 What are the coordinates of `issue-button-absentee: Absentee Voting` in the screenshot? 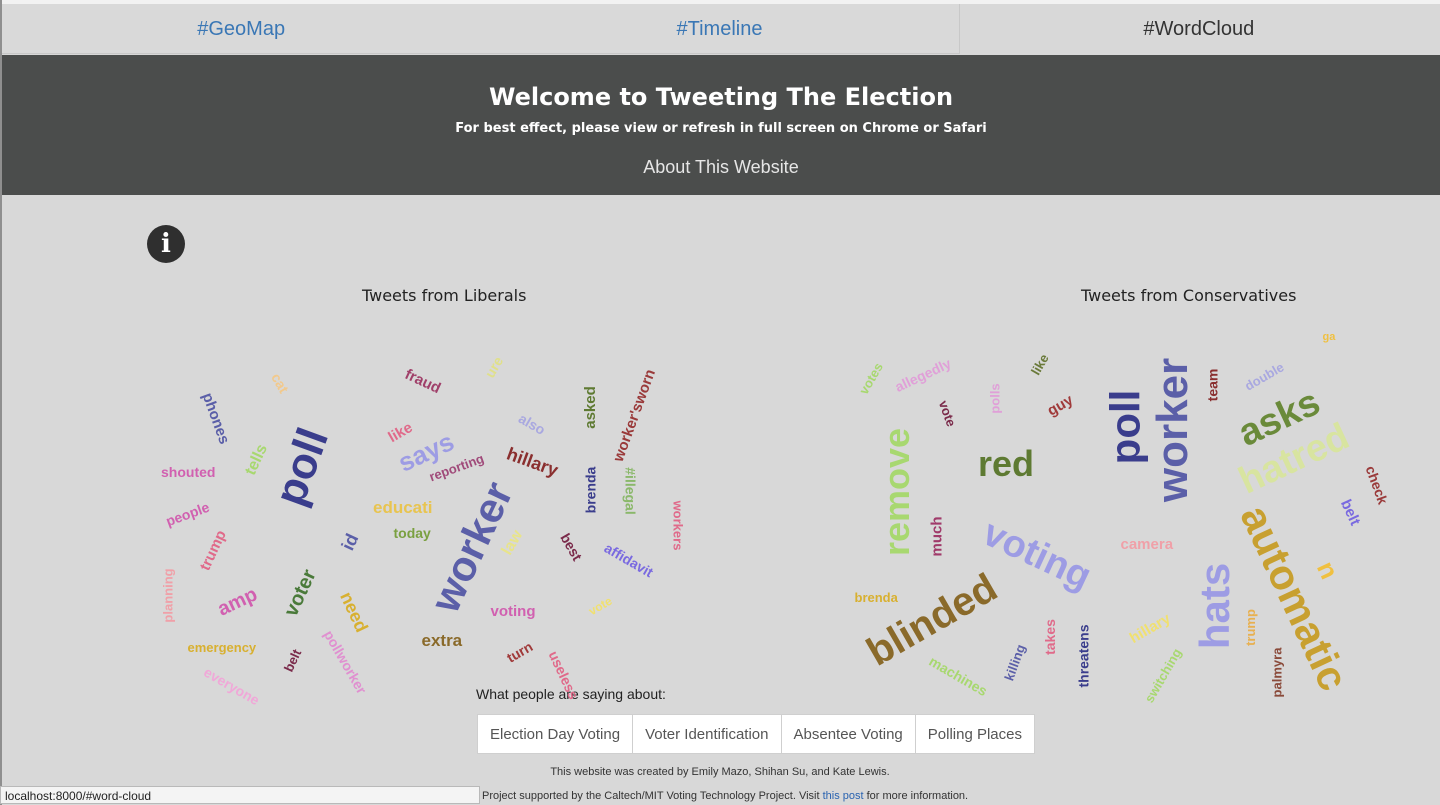 It's located at (848, 734).